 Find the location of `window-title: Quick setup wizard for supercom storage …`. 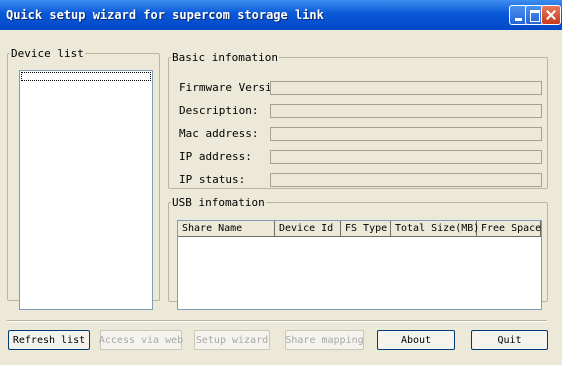

window-title: Quick setup wizard for supercom storage … is located at coordinates (165, 15).